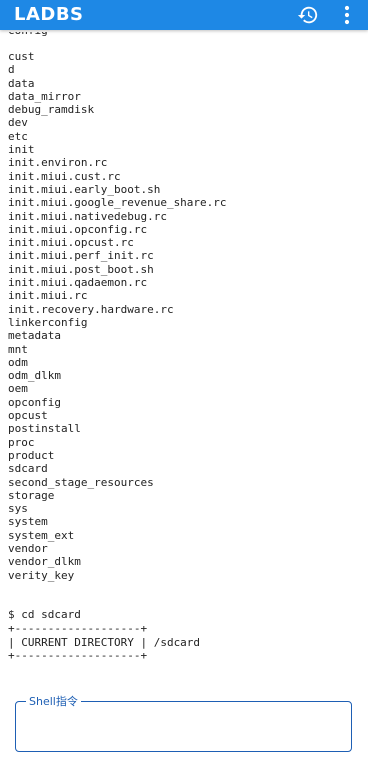 The width and height of the screenshot is (368, 758). I want to click on listing-entry: init.miui.rc, so click(48, 296).